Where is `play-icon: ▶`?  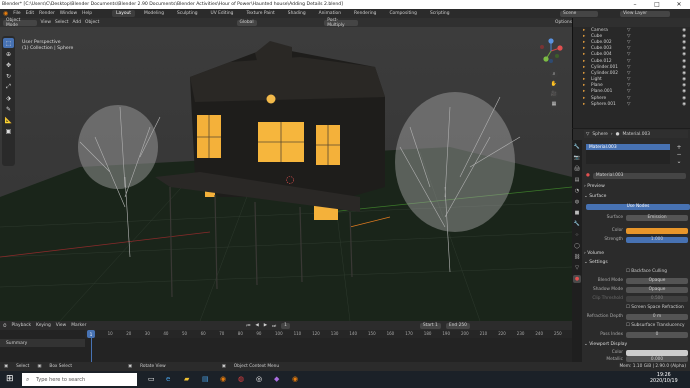 play-icon: ▶ is located at coordinates (265, 325).